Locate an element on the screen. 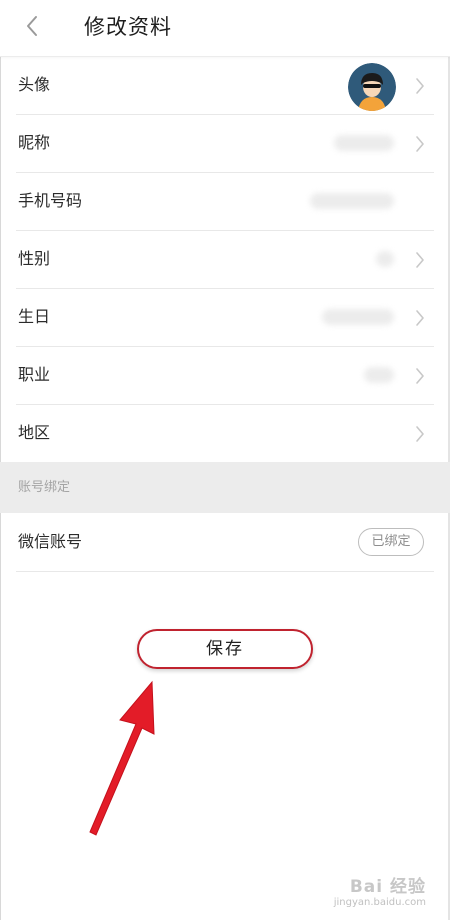  section-title: 账号绑定 is located at coordinates (44, 487).